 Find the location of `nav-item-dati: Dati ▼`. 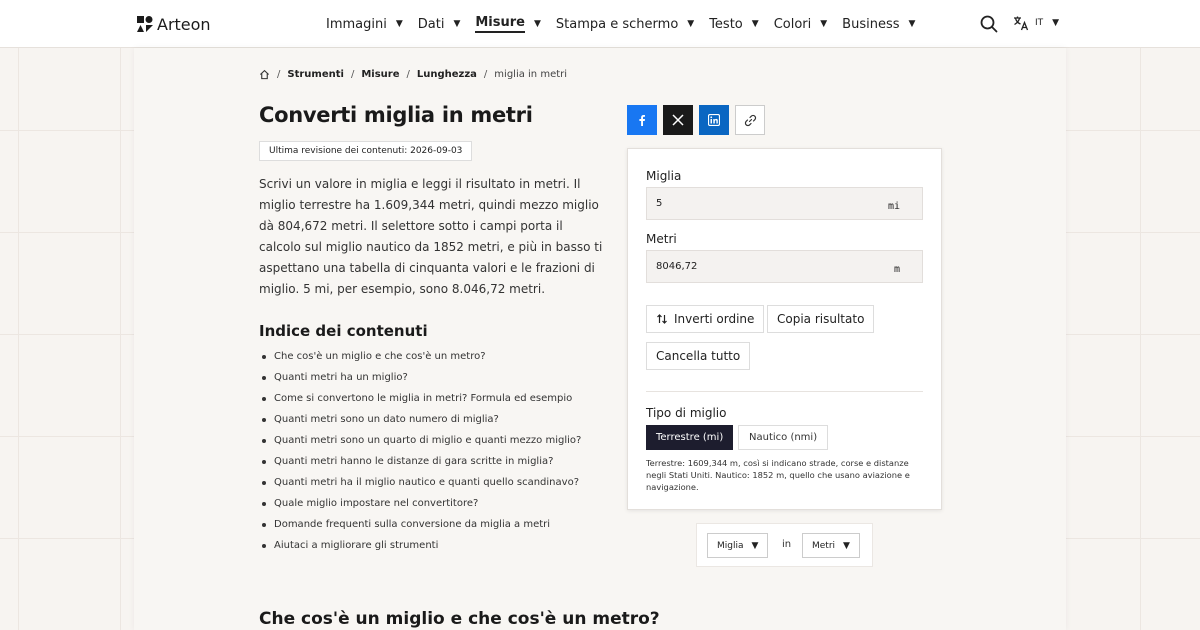

nav-item-dati: Dati ▼ is located at coordinates (439, 24).